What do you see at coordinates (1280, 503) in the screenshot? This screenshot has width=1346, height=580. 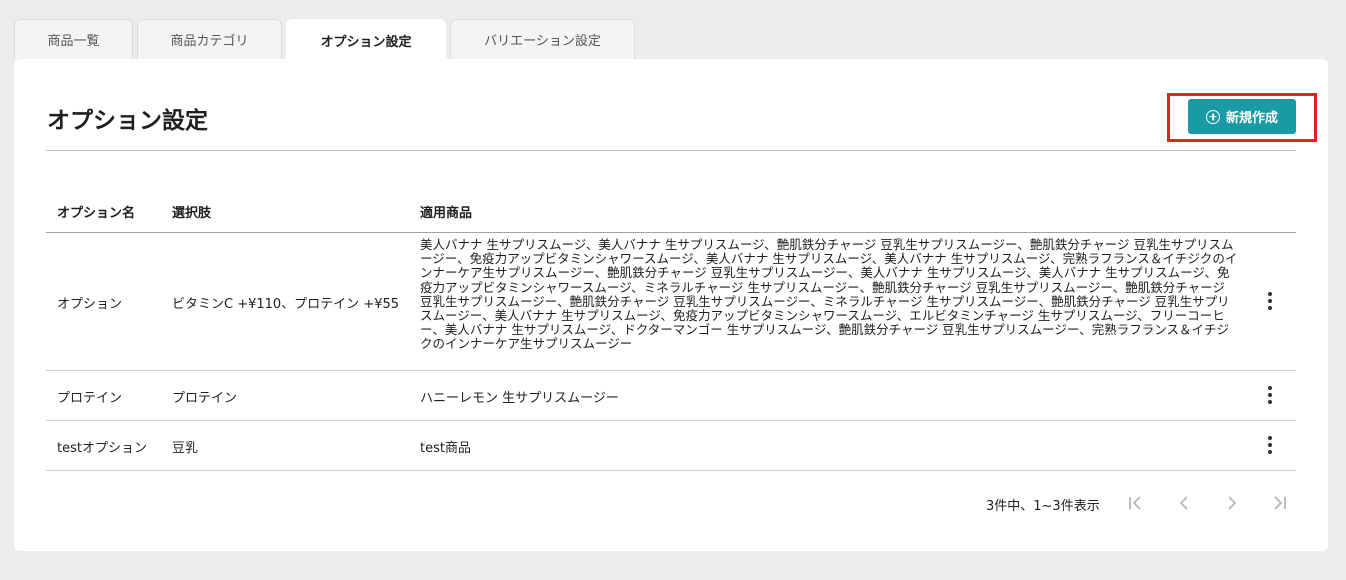 I see `last-page-icon` at bounding box center [1280, 503].